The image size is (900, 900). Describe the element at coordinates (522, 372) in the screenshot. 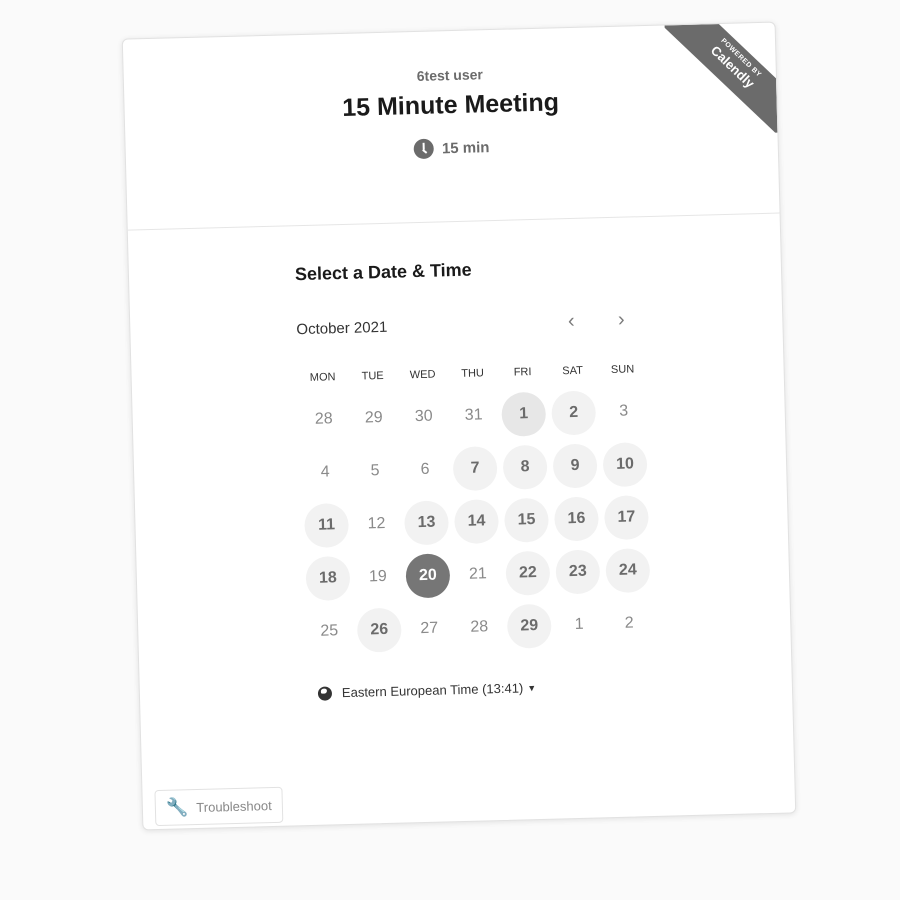

I see `weekday-fri: FRI` at that location.